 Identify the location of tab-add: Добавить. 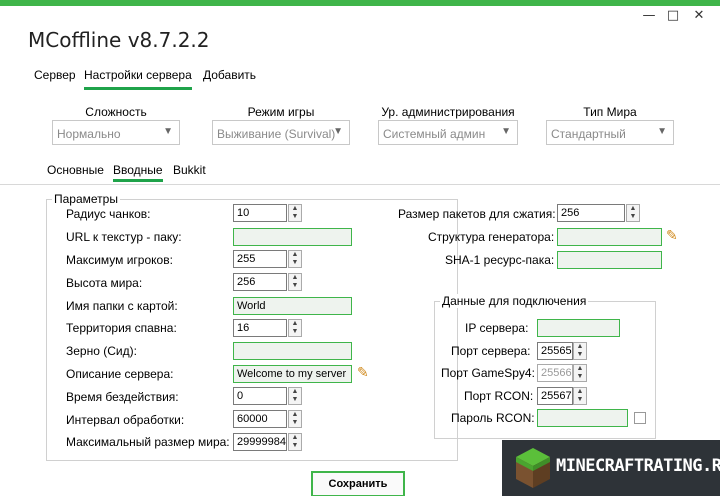
(229, 75).